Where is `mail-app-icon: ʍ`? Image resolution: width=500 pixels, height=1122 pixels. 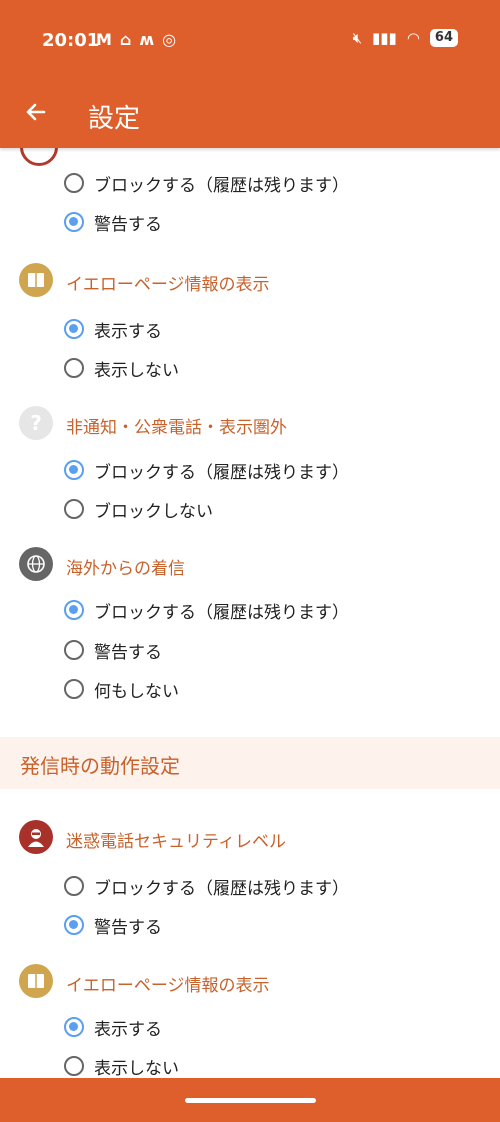
mail-app-icon: ʍ is located at coordinates (147, 39).